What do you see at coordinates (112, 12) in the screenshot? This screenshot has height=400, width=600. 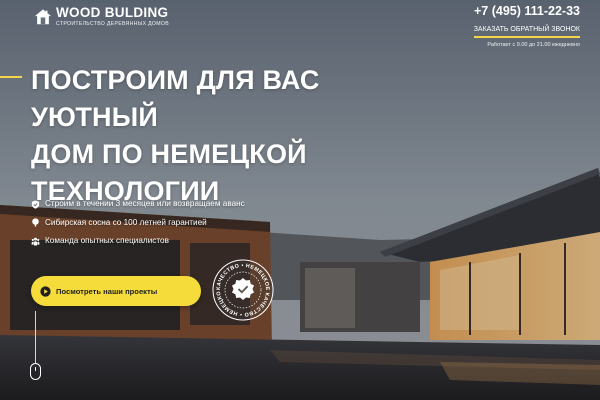 I see `logo-title: WOOD BULDING` at bounding box center [112, 12].